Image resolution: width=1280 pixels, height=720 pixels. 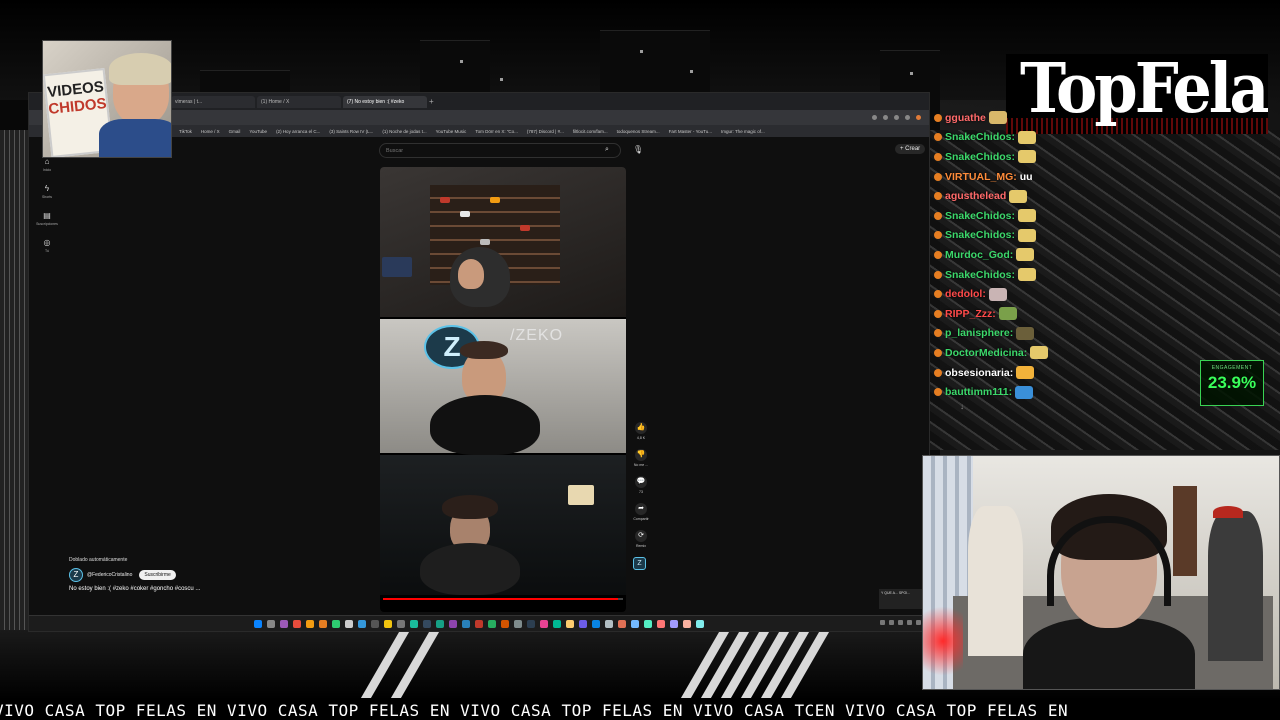 I want to click on create-button: + Crear, so click(x=910, y=149).